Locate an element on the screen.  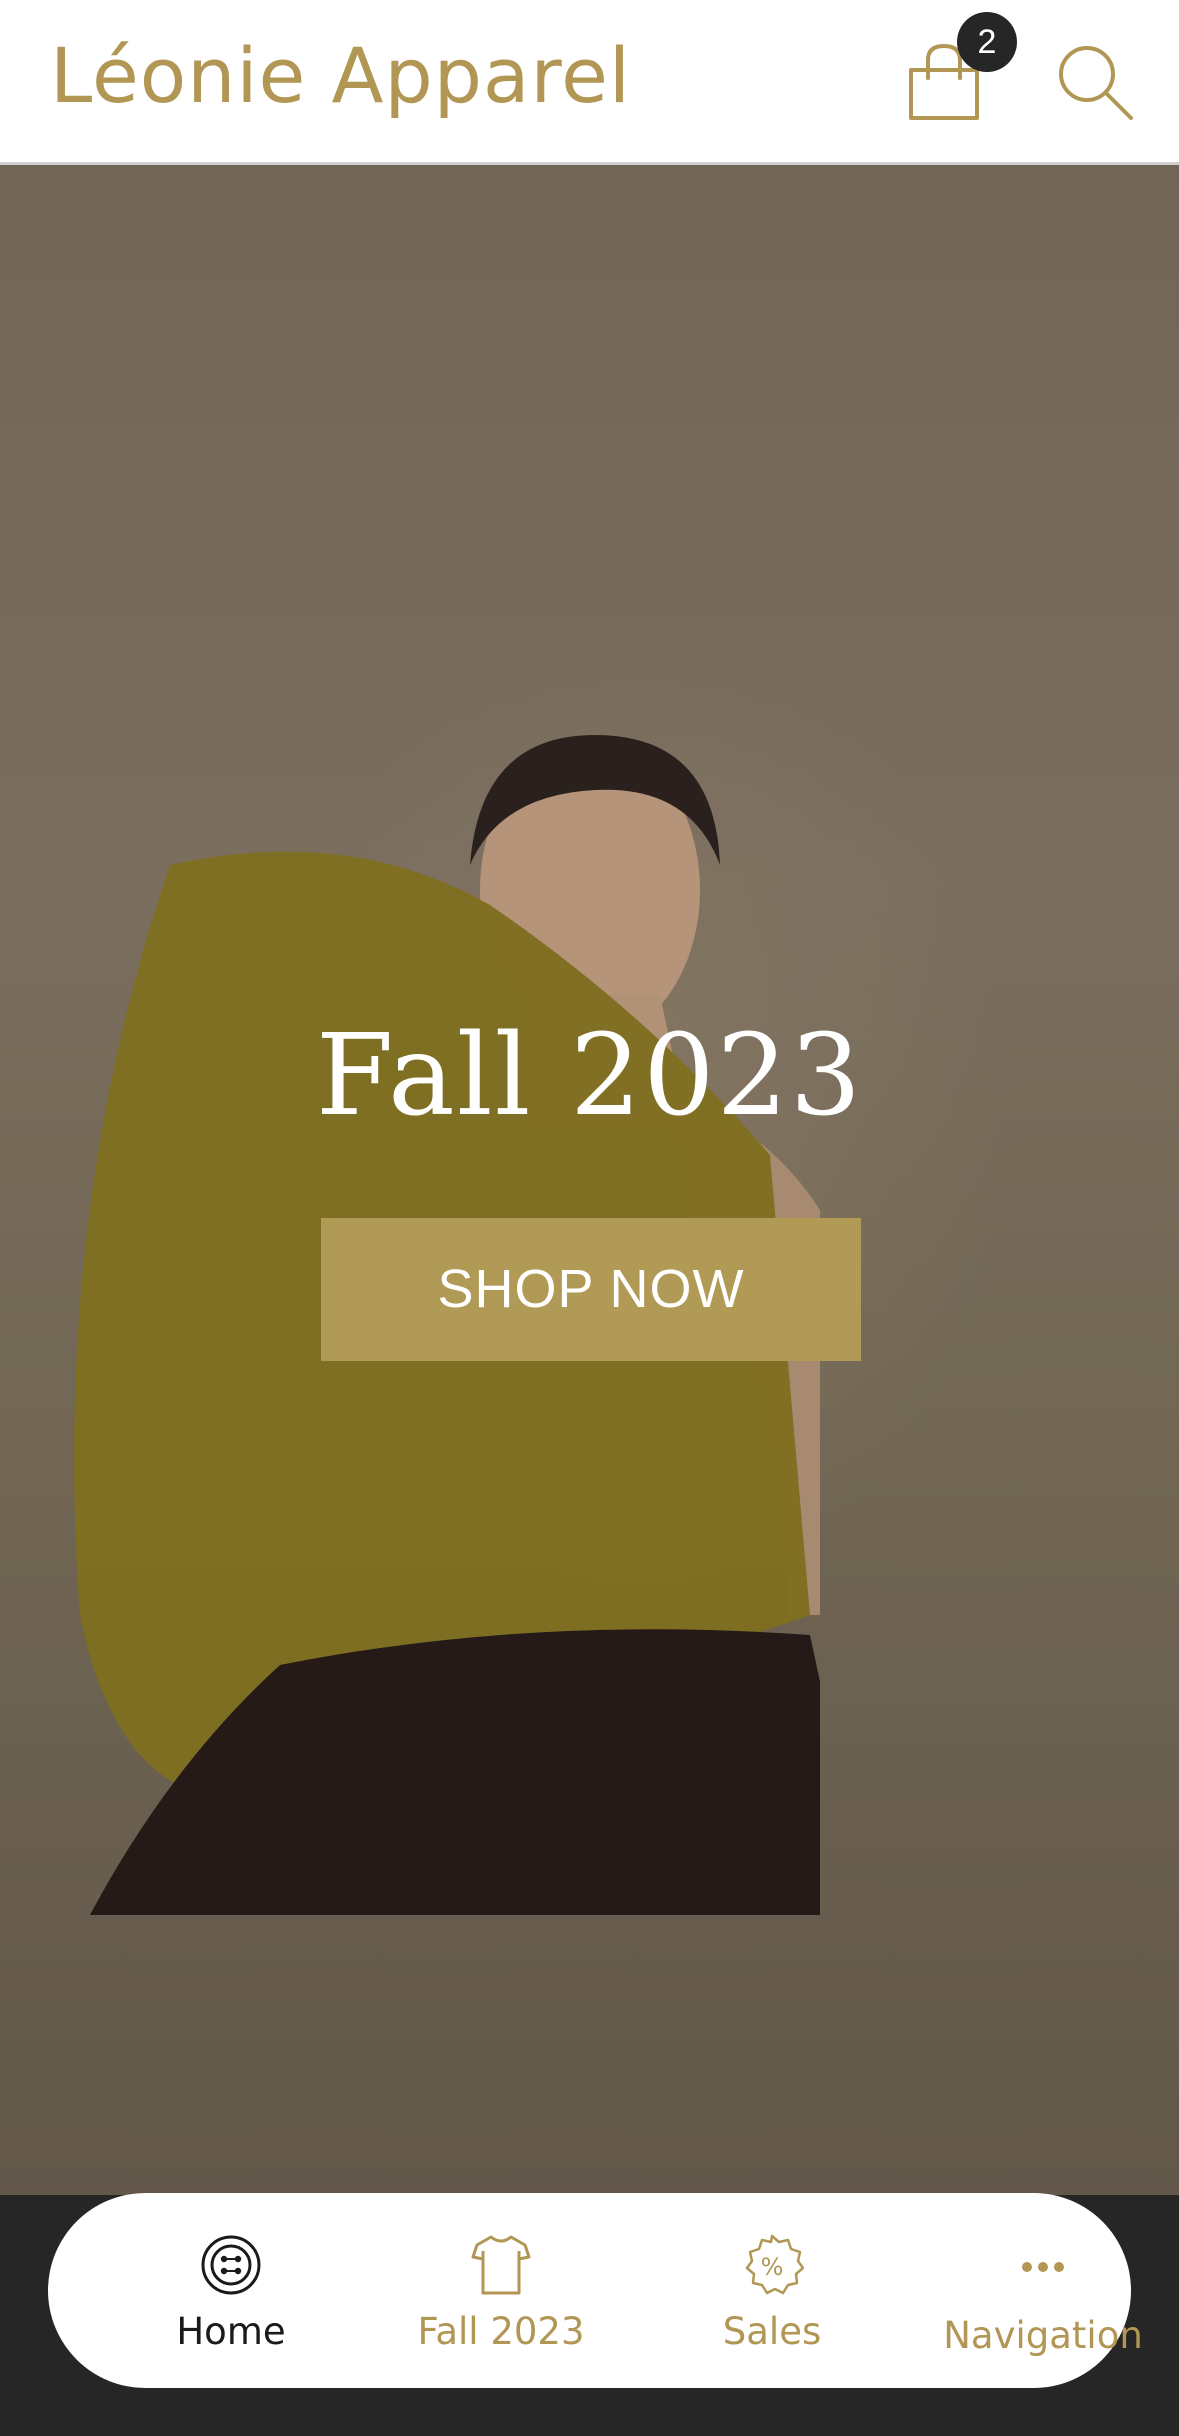
app-header: Léonie Apparel 2 is located at coordinates (589, 82).